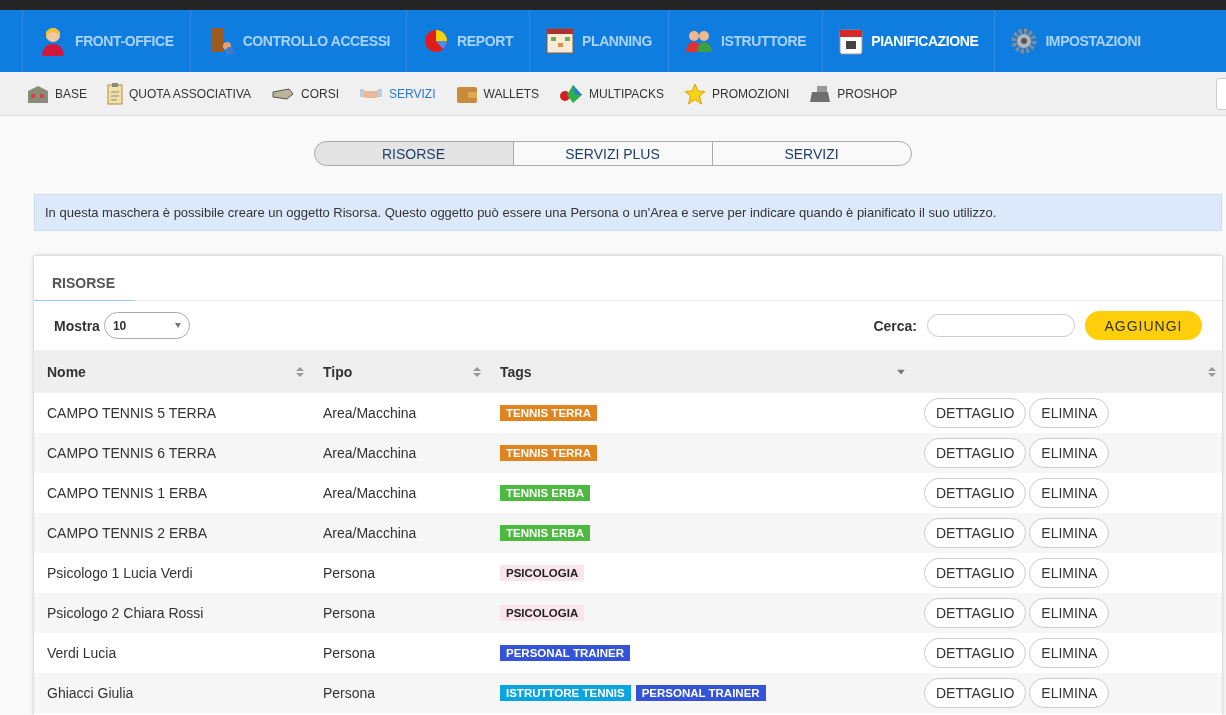  What do you see at coordinates (53, 41) in the screenshot?
I see `person-icon` at bounding box center [53, 41].